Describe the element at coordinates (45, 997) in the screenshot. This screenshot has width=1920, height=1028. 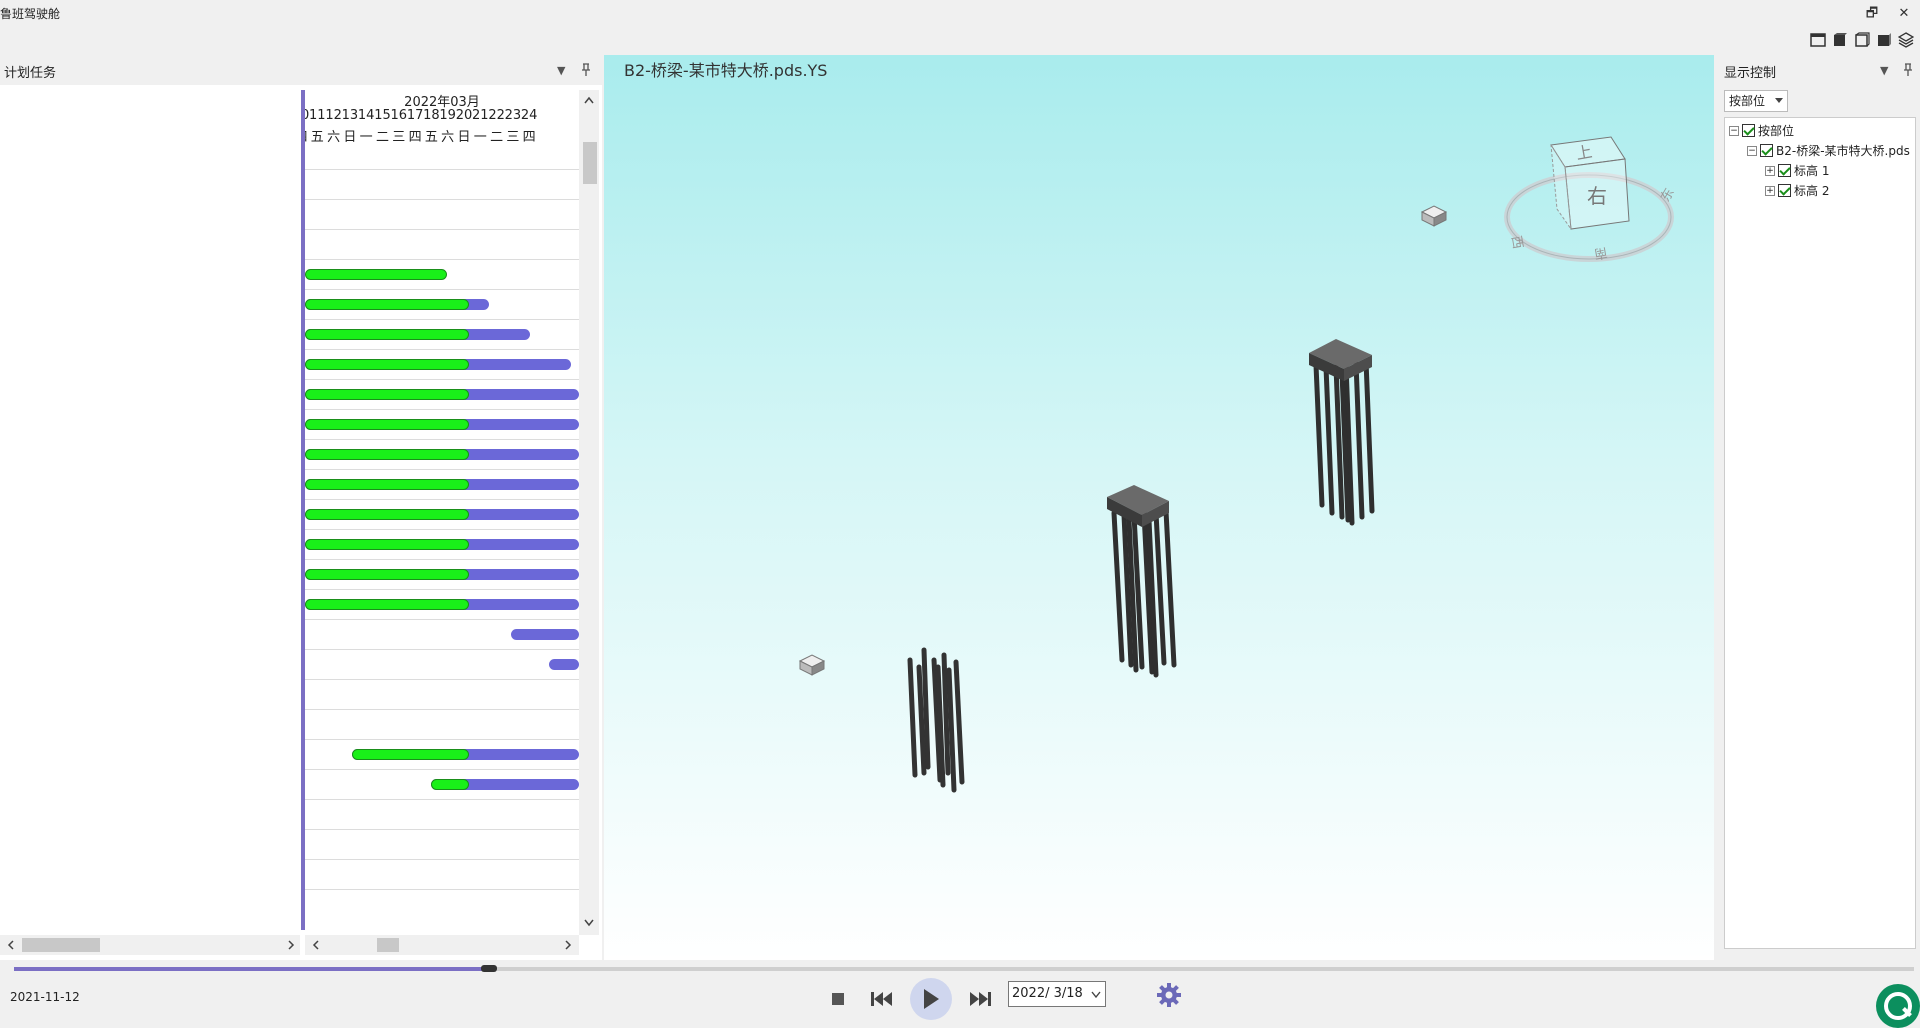
I see `timeline-start-date: 2021-11-12` at that location.